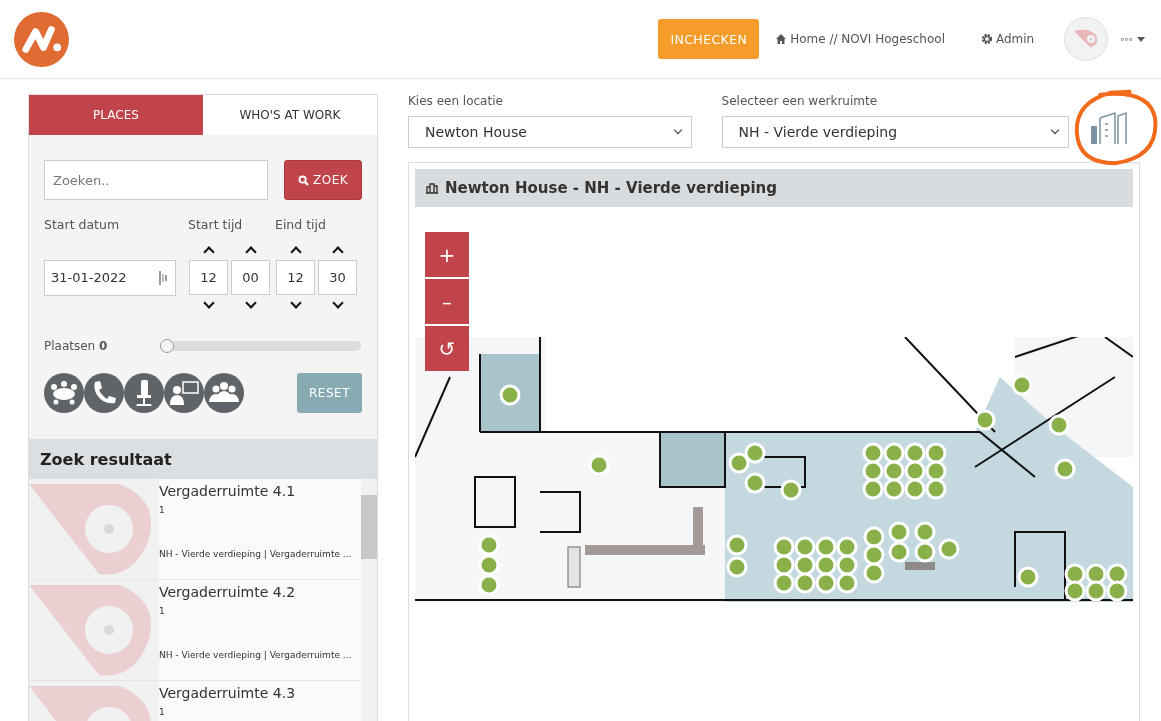 The height and width of the screenshot is (721, 1161). I want to click on meeting-table-icon, so click(64, 393).